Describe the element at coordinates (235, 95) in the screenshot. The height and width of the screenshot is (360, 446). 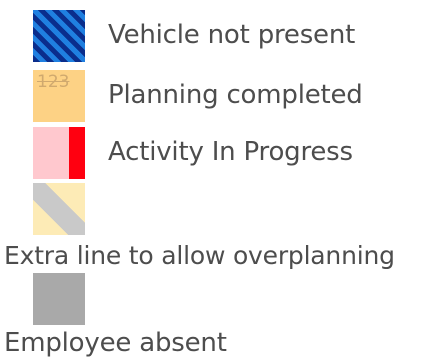
I see `planning-completed-label: Planning completed` at that location.